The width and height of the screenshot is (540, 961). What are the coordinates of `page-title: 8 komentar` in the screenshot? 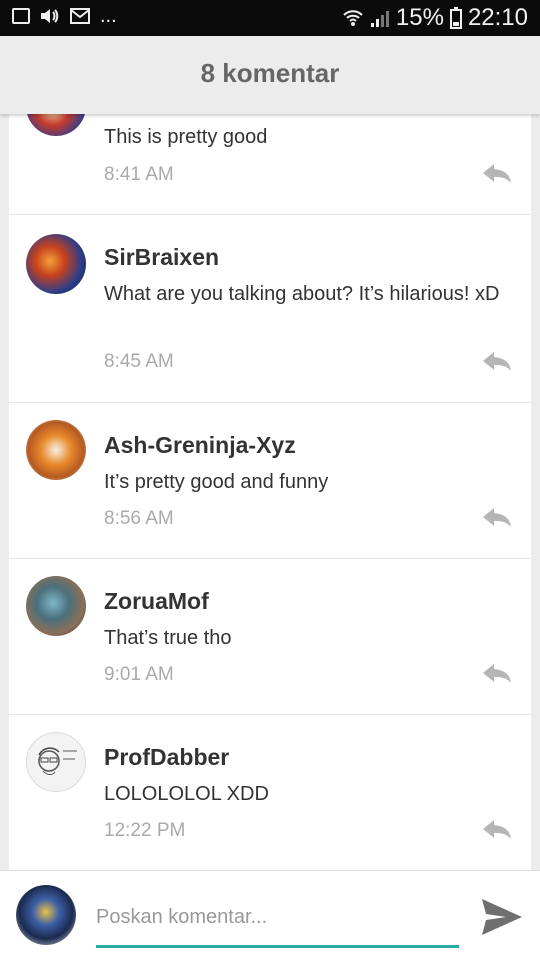 It's located at (270, 73).